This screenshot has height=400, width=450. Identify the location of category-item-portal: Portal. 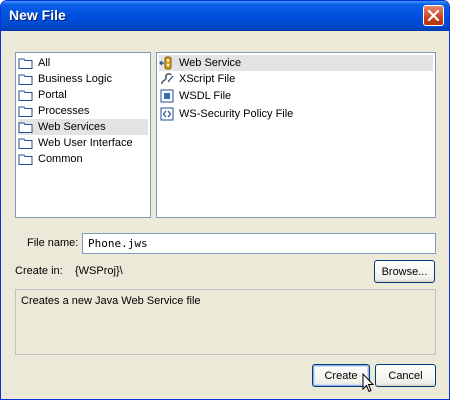
(83, 95).